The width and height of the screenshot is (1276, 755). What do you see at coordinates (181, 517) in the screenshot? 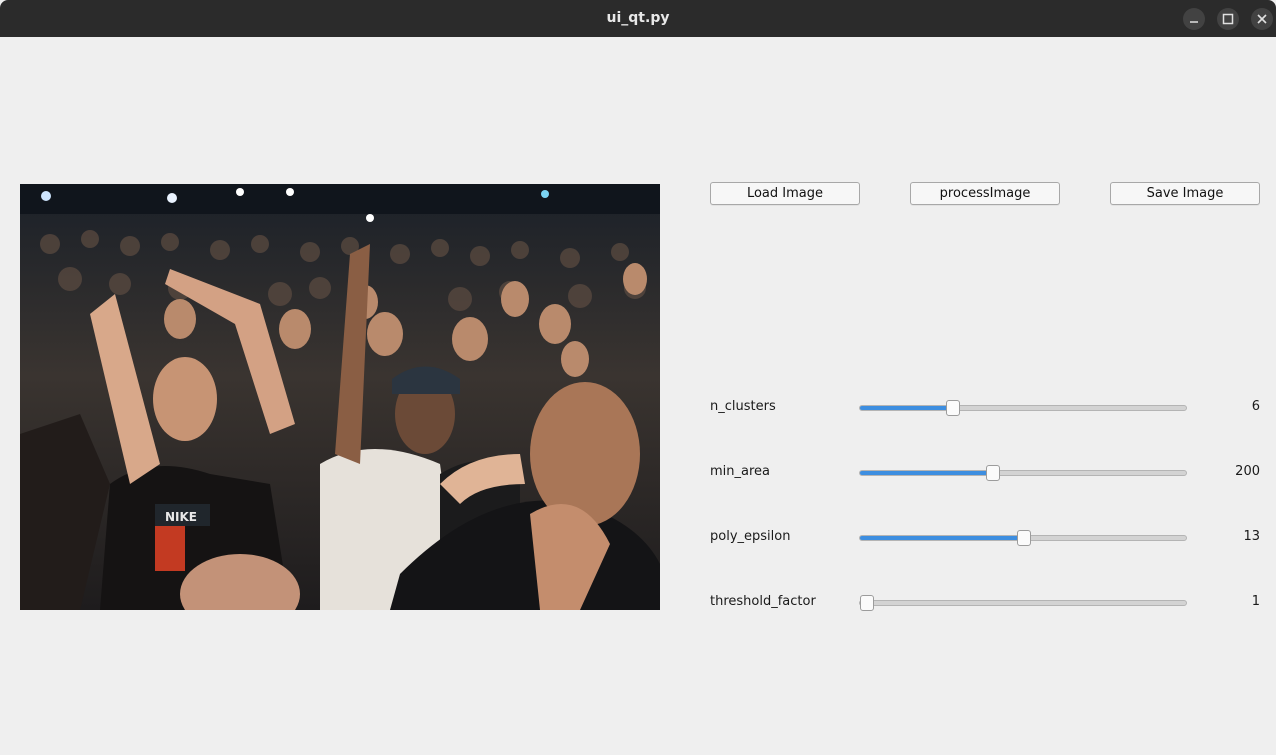
I see `svg-text: NIKE` at bounding box center [181, 517].